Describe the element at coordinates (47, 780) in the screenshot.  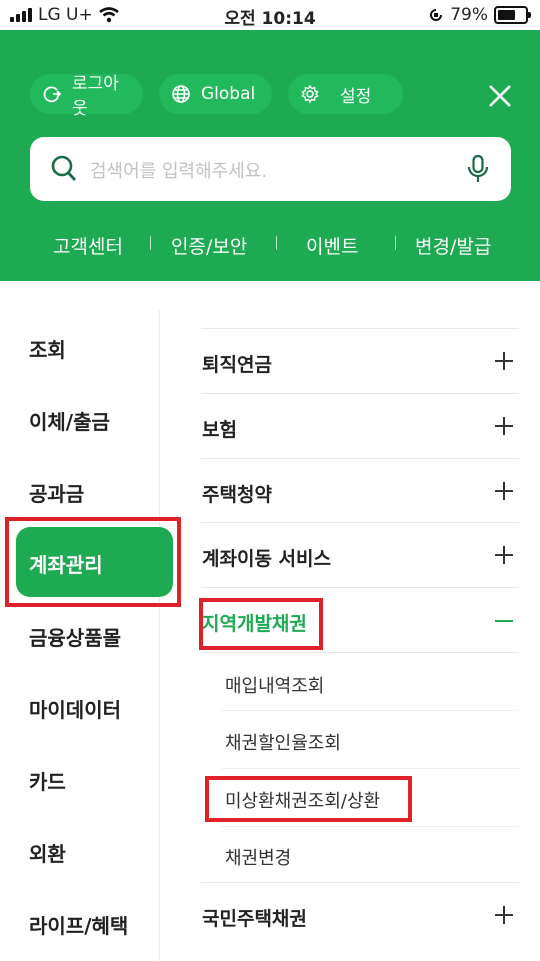
I see `left-menu-card: 카드` at that location.